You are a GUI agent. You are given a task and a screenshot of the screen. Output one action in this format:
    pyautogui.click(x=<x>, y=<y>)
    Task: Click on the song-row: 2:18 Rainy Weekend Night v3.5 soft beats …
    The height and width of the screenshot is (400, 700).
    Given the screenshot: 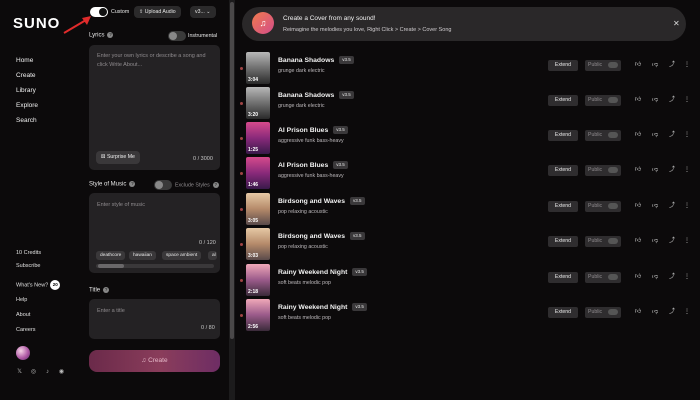 What is the action you would take?
    pyautogui.click(x=464, y=280)
    